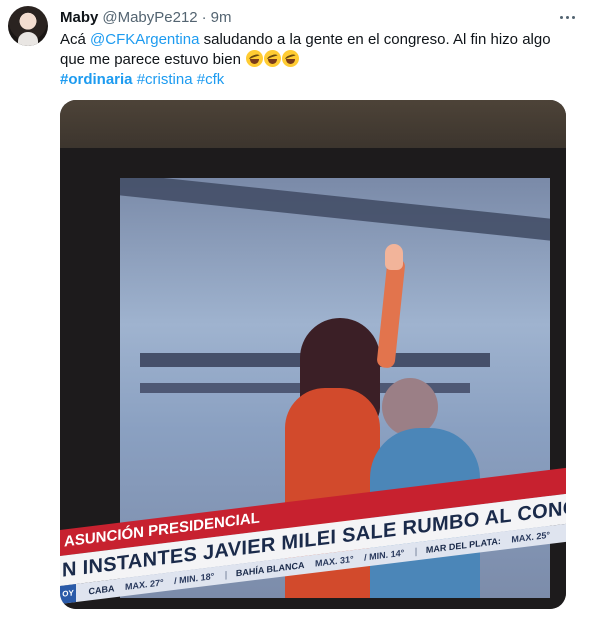  Describe the element at coordinates (391, 313) in the screenshot. I see `raised-arm` at that location.